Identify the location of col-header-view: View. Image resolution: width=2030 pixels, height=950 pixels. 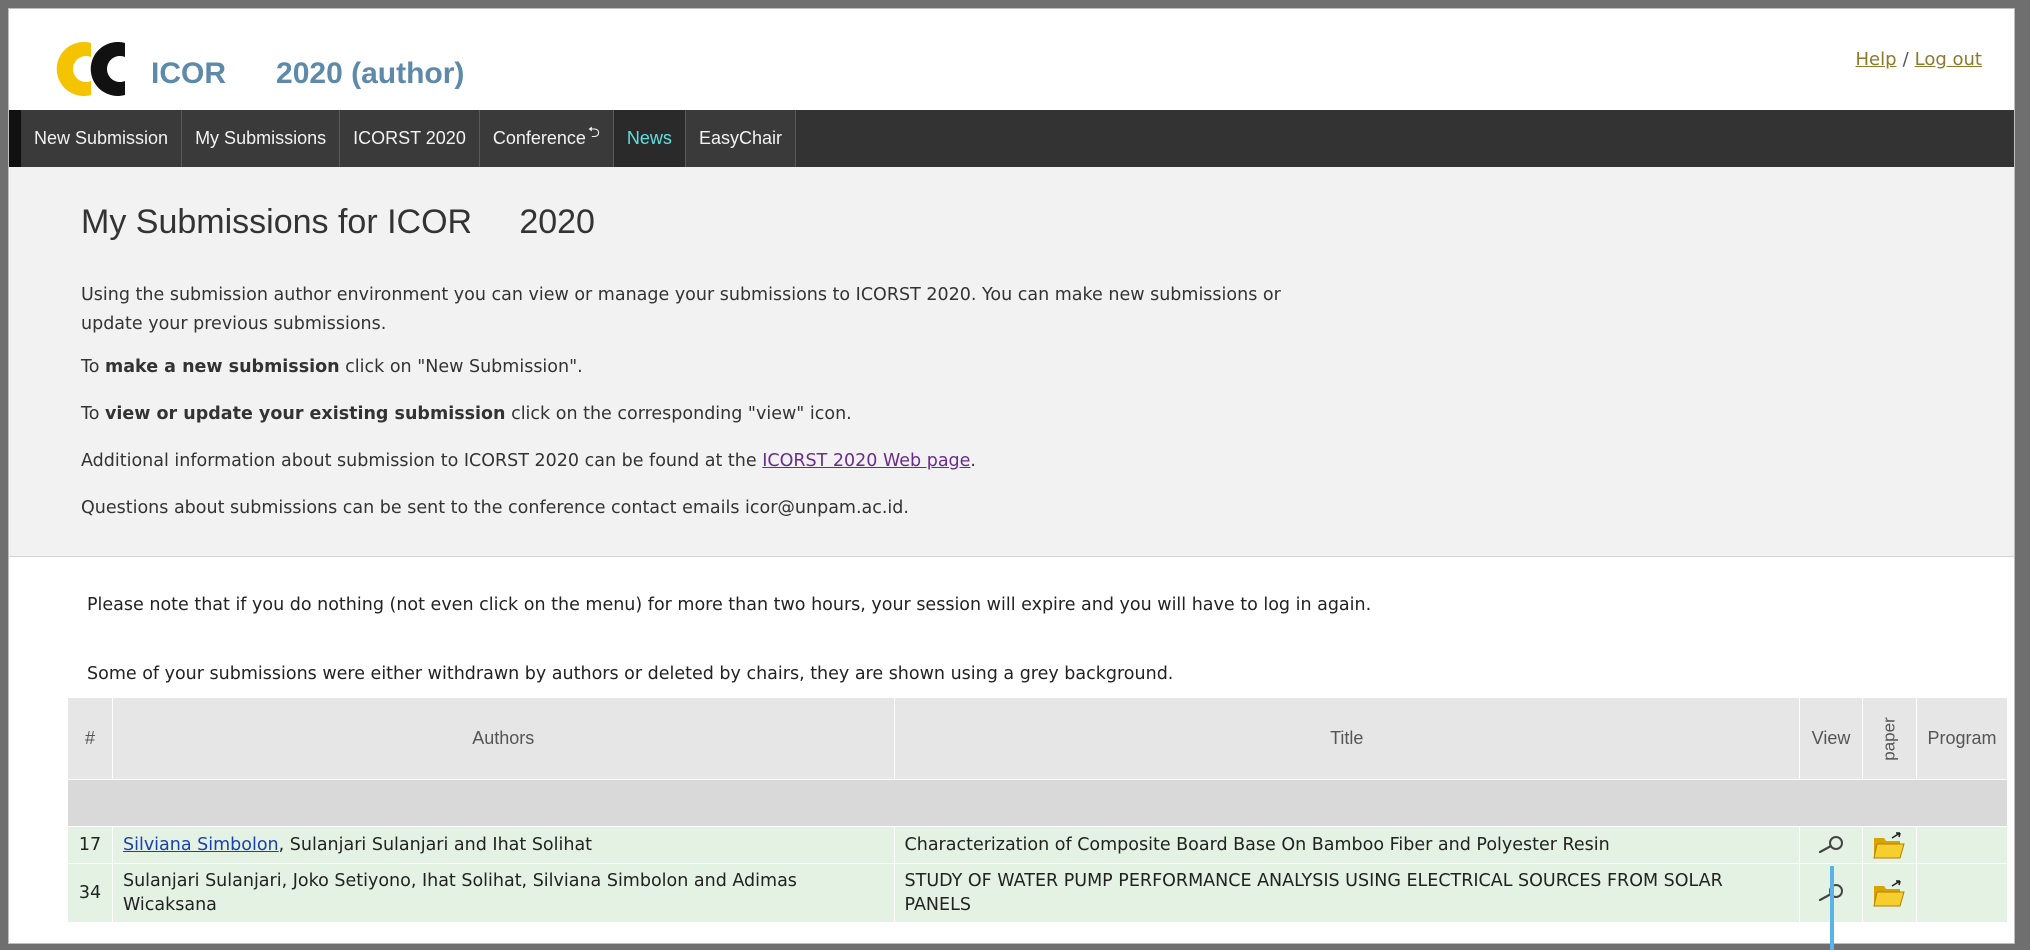
(1831, 738).